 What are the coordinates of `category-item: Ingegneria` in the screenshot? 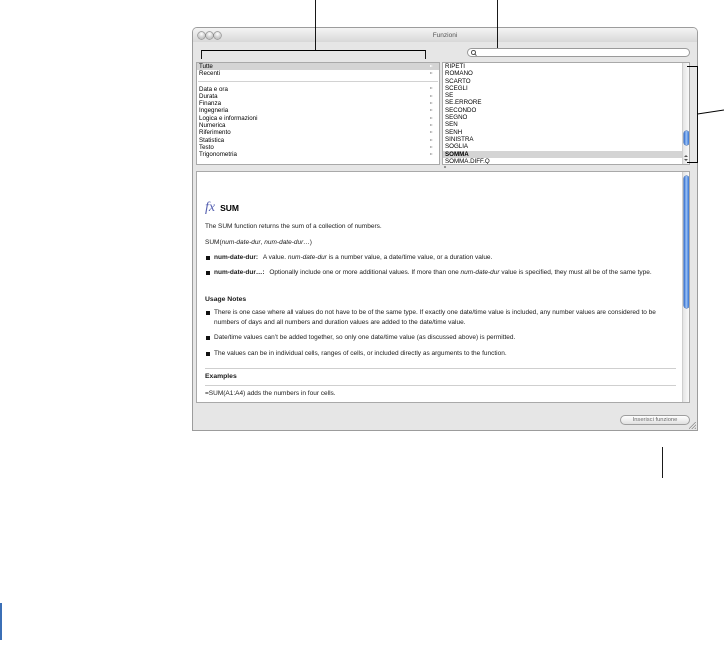 It's located at (318, 110).